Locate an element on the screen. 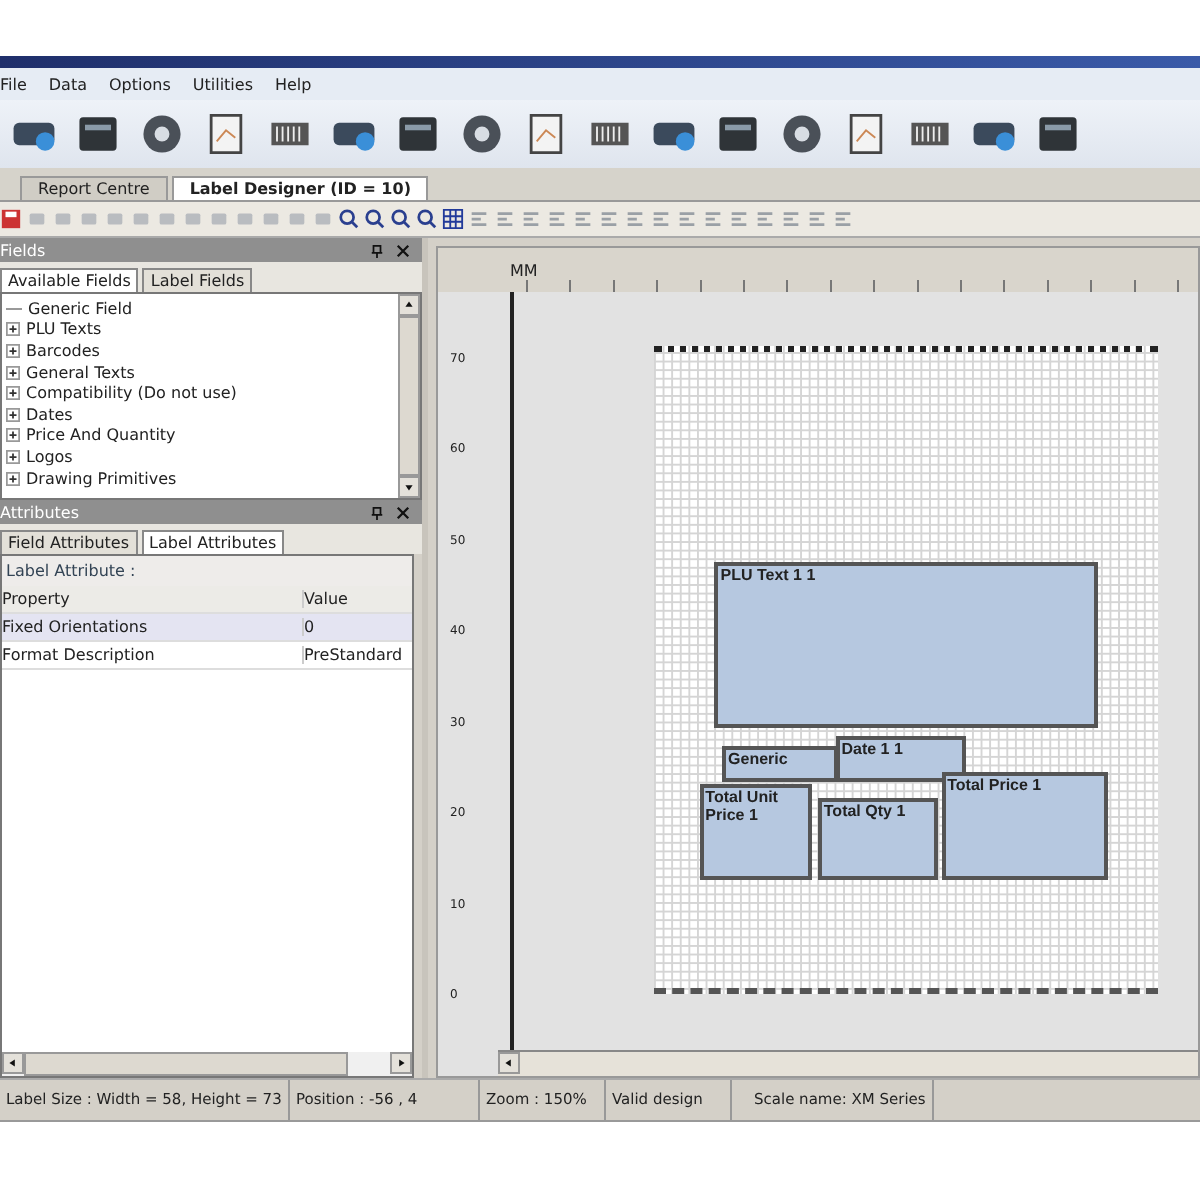 Image resolution: width=1200 pixels, height=1200 pixels. tree-line is located at coordinates (14, 308).